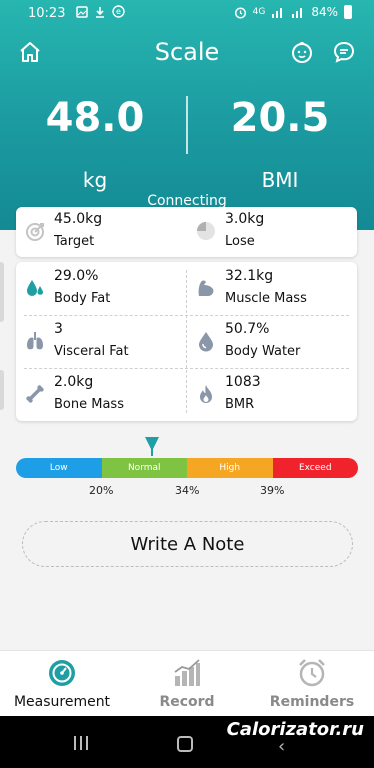 This screenshot has width=374, height=768. Describe the element at coordinates (82, 11) in the screenshot. I see `image-icon` at that location.